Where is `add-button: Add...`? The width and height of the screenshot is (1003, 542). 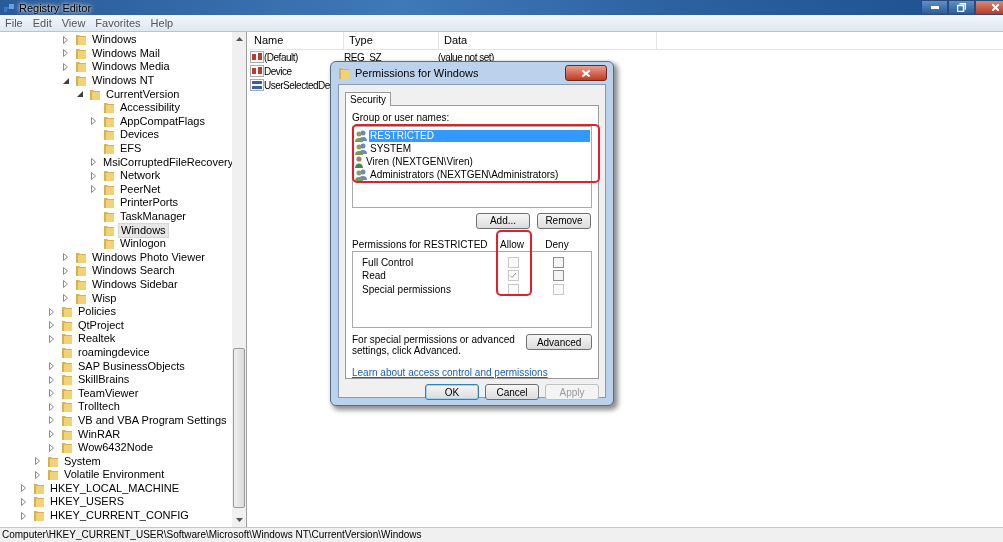 add-button: Add... is located at coordinates (503, 220).